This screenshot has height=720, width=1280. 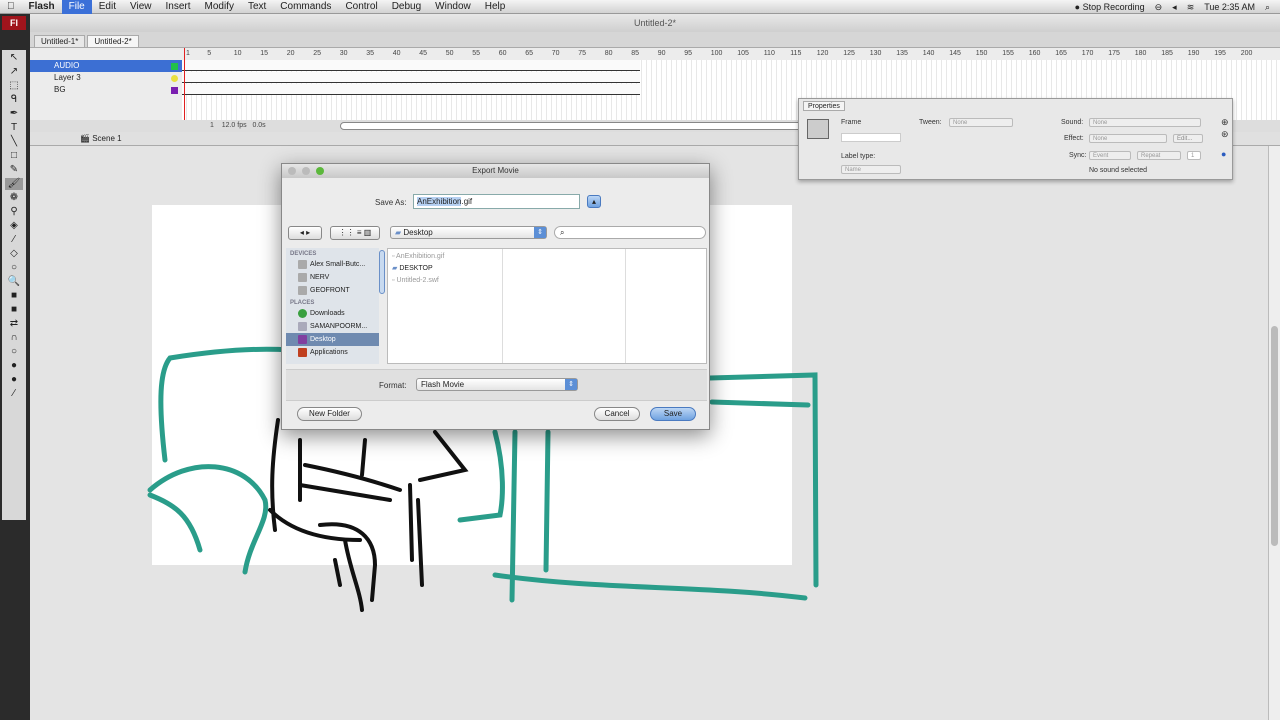 I want to click on brush-size-icon: ●, so click(x=14, y=366).